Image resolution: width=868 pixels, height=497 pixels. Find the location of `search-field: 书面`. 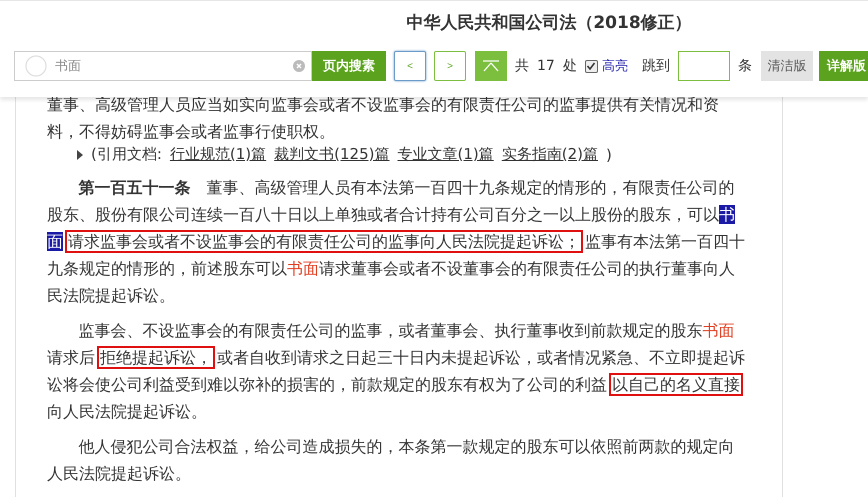

search-field: 书面 is located at coordinates (163, 66).